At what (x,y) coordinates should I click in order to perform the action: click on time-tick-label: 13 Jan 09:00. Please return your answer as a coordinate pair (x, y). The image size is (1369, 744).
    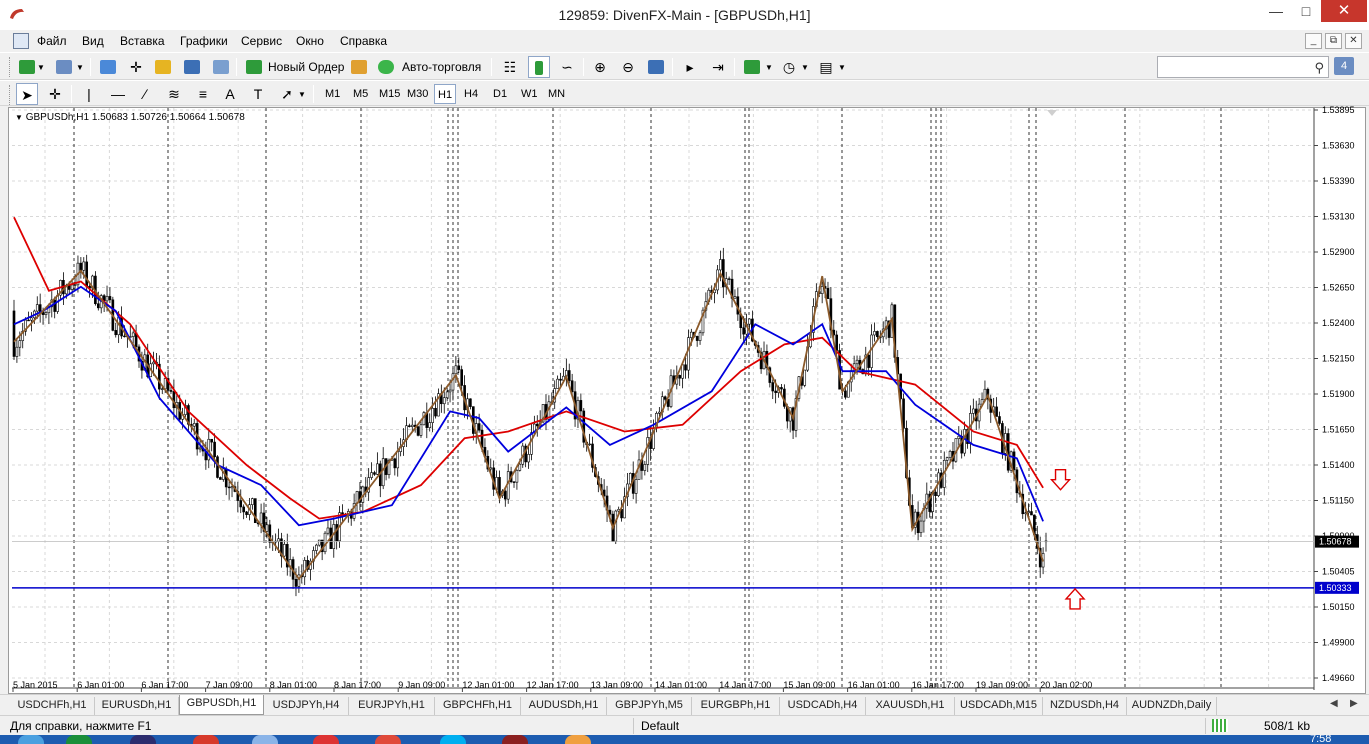
    Looking at the image, I should click on (617, 685).